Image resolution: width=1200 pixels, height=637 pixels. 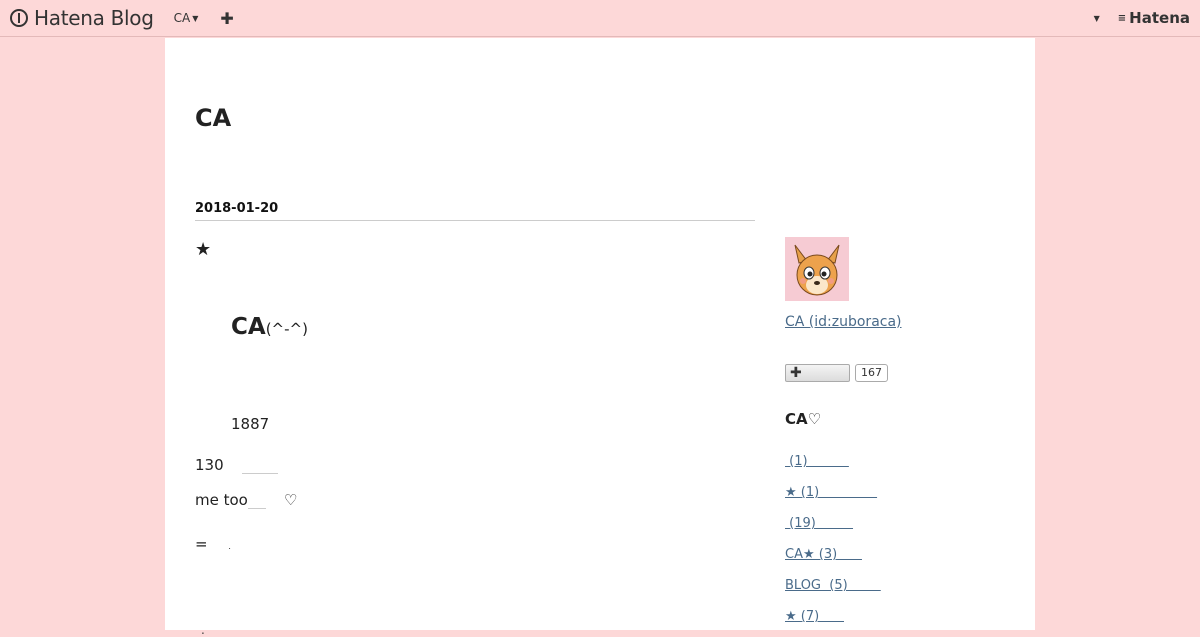 I want to click on entry-line: me too ♡, so click(x=246, y=499).